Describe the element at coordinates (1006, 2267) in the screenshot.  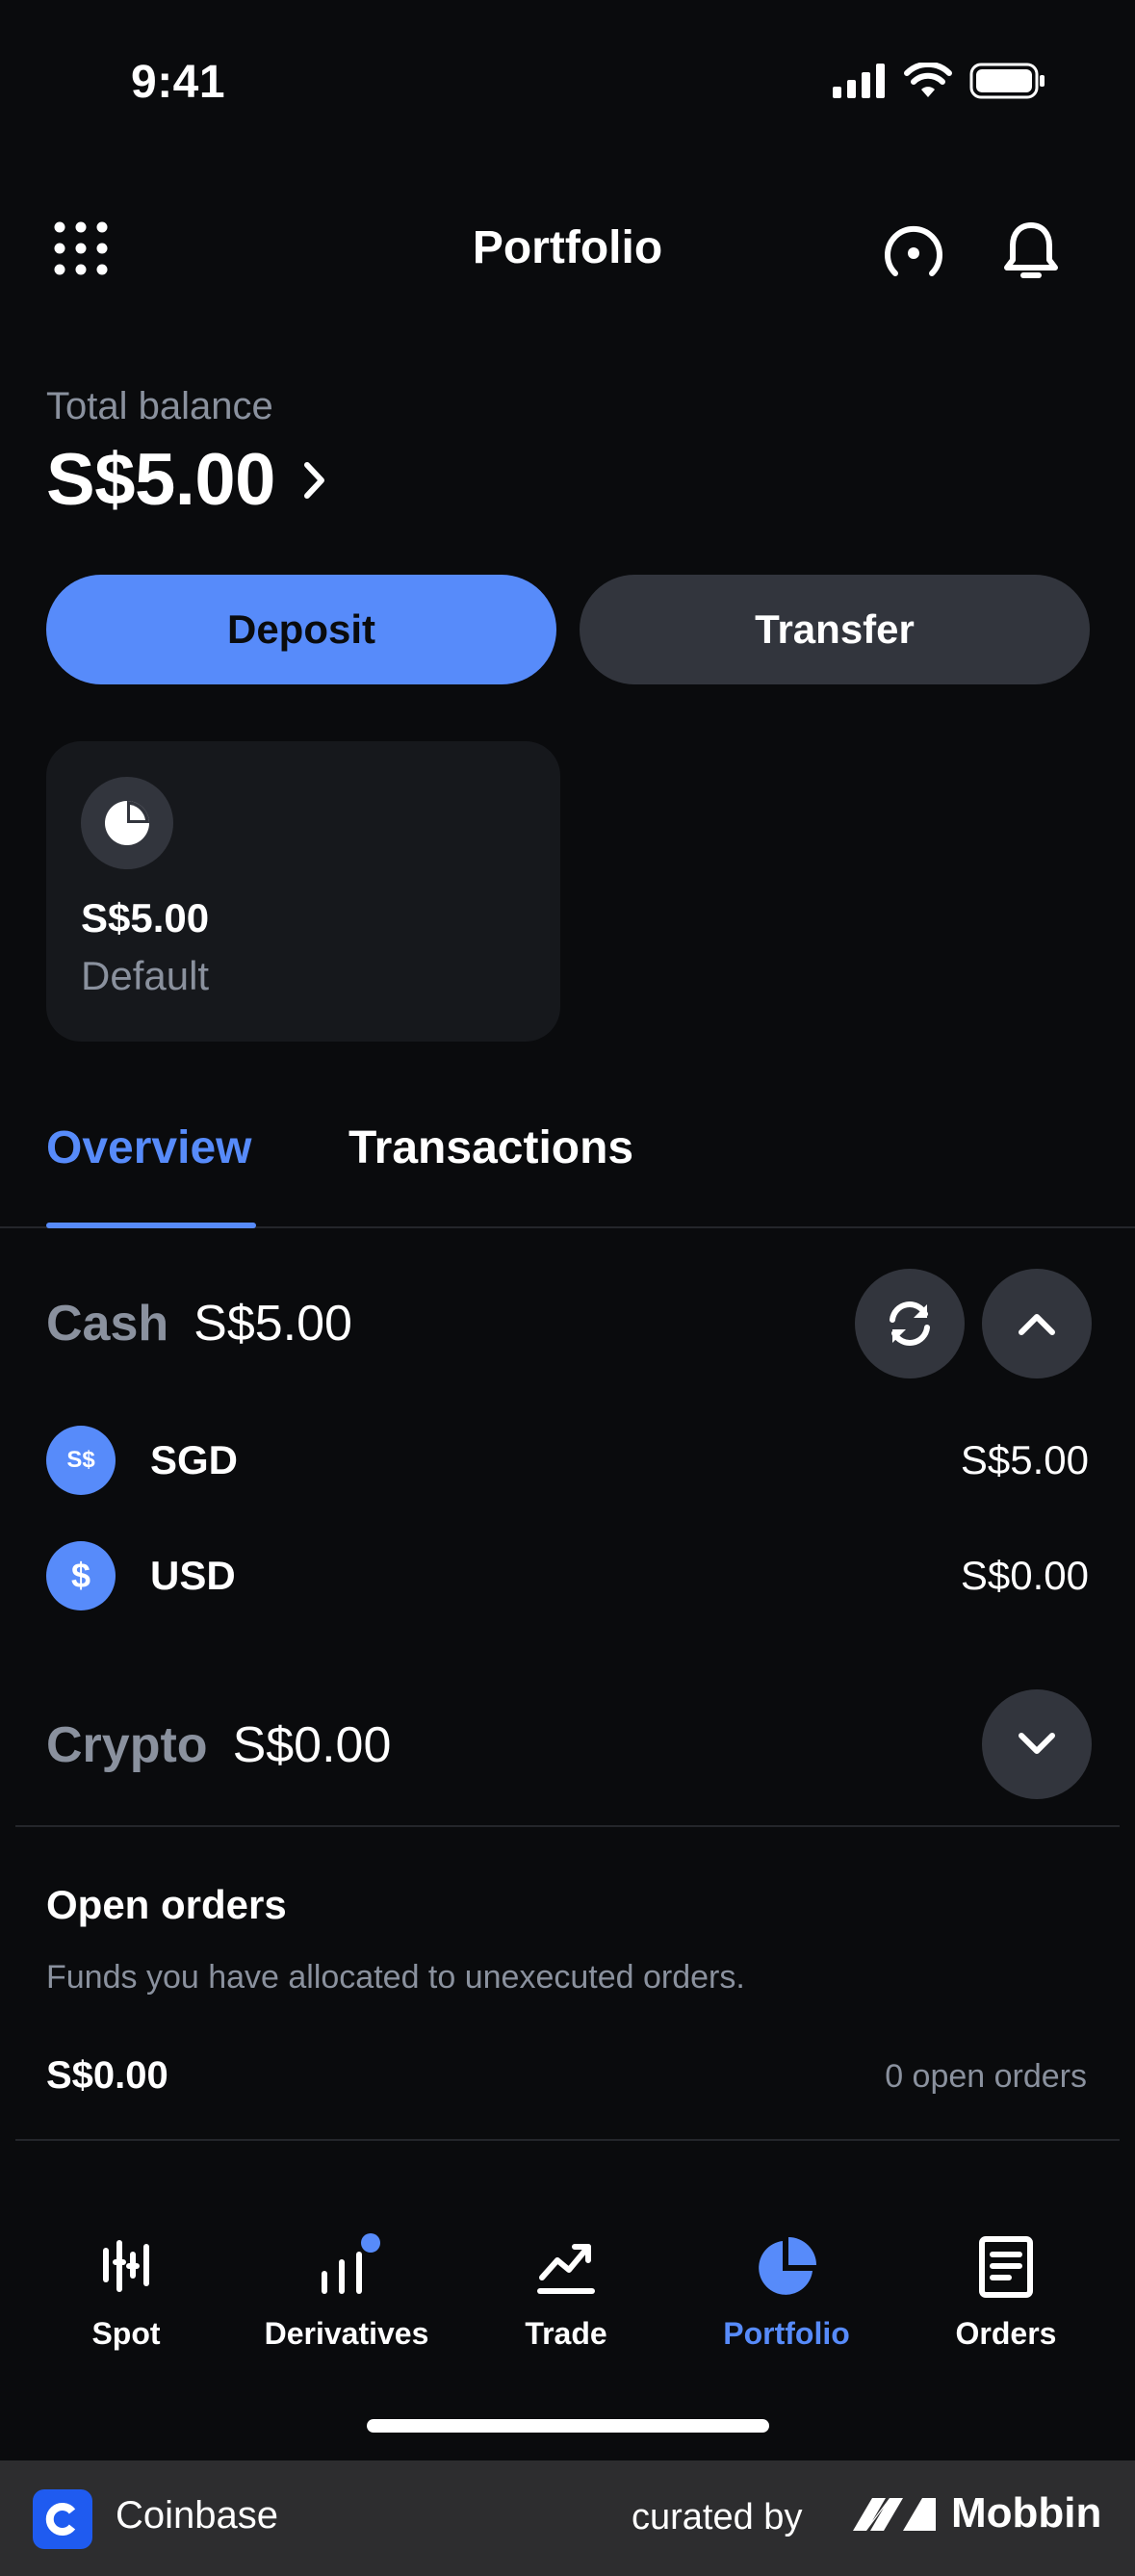
I see `orders-document-icon` at that location.